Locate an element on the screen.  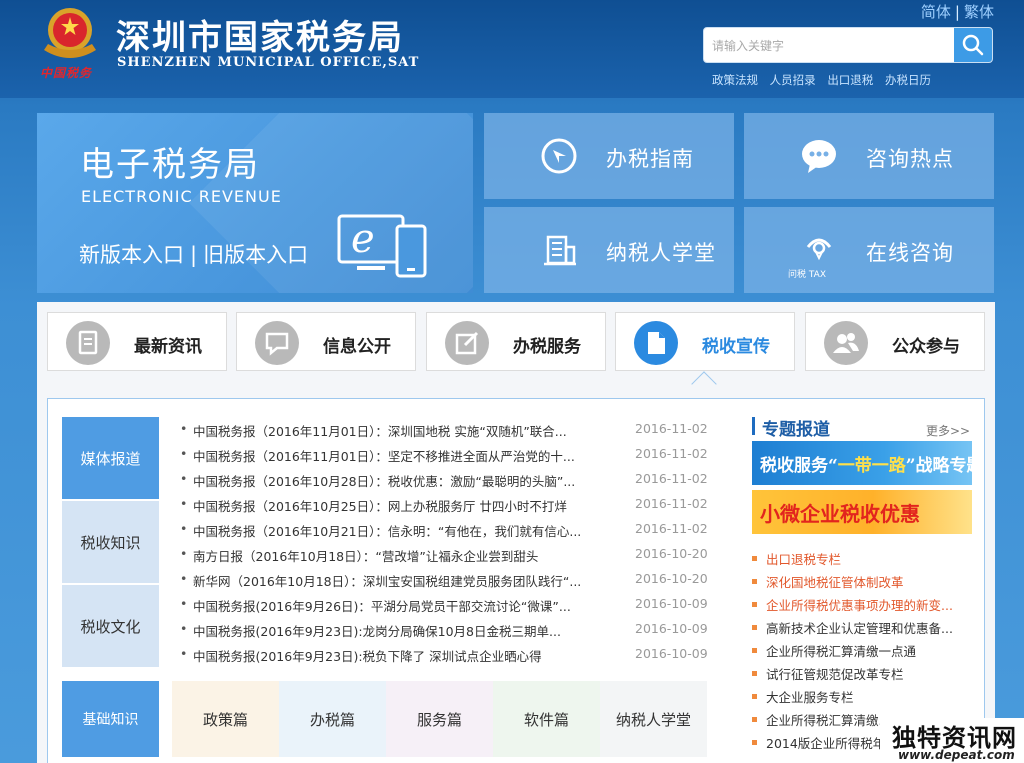
tile-online-consult: 问税 TAX 在线咨询 is located at coordinates (869, 250).